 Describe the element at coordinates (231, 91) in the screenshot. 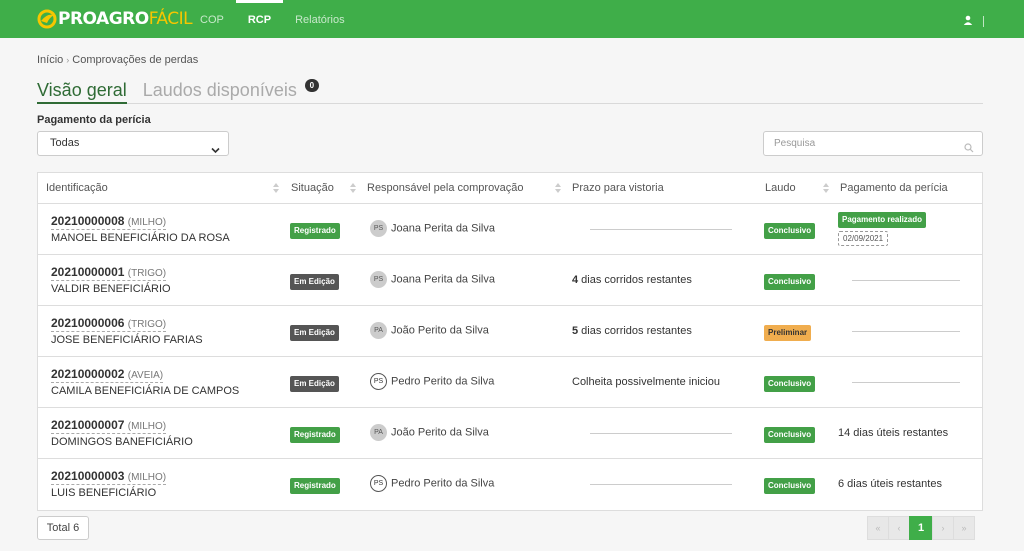

I see `tab-laudos-disponiveis: Laudos disponíveis 0` at that location.